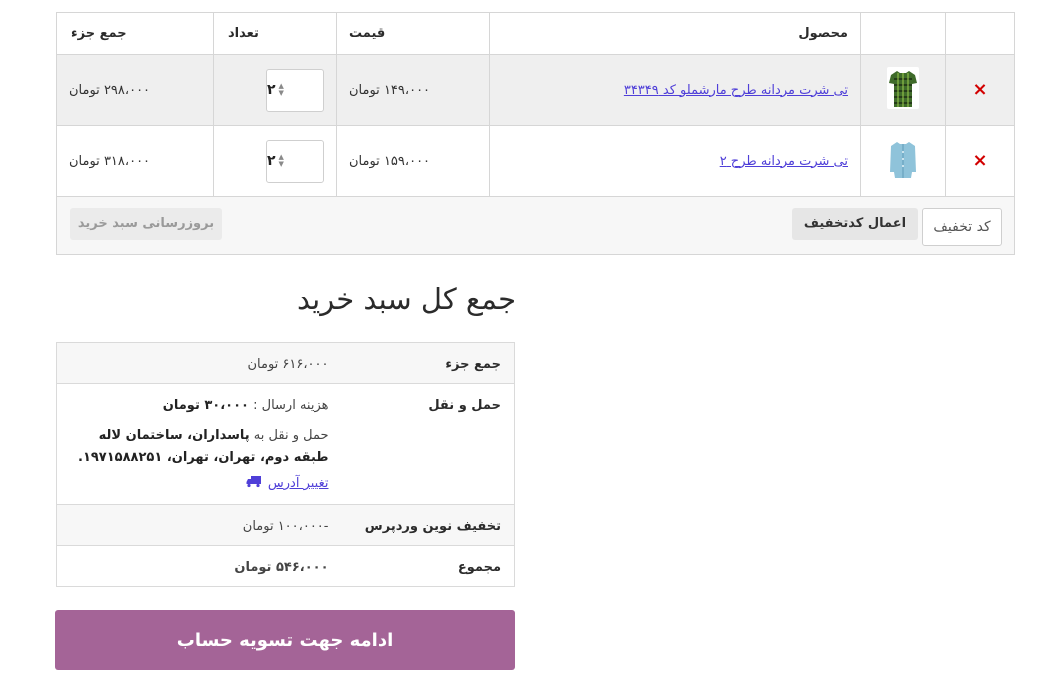 The height and width of the screenshot is (679, 1048). Describe the element at coordinates (413, 90) in the screenshot. I see `product-price: ۱۴۹،۰۰۰ تومان` at that location.